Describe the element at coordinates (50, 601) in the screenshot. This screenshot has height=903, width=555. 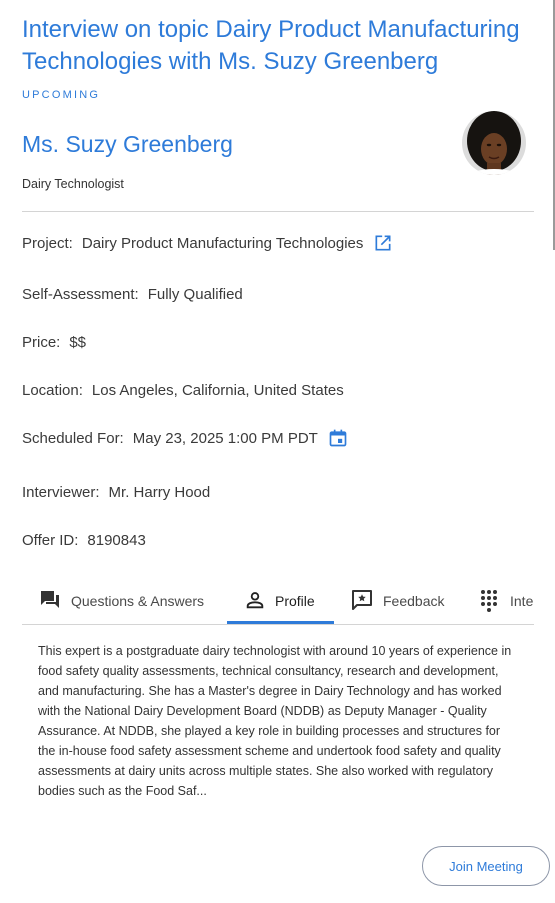
I see `forum-icon` at that location.